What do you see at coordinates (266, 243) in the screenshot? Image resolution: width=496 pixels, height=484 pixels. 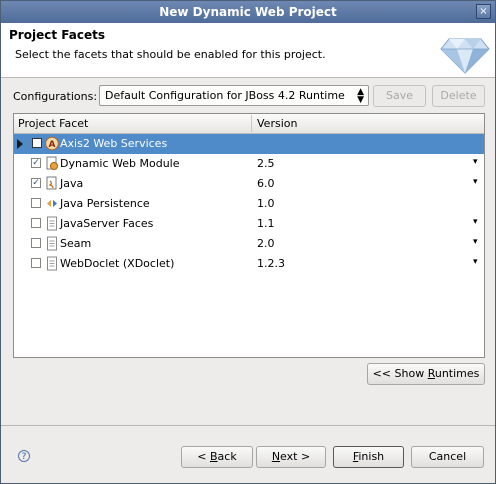 I see `facet-version: 2.0` at bounding box center [266, 243].